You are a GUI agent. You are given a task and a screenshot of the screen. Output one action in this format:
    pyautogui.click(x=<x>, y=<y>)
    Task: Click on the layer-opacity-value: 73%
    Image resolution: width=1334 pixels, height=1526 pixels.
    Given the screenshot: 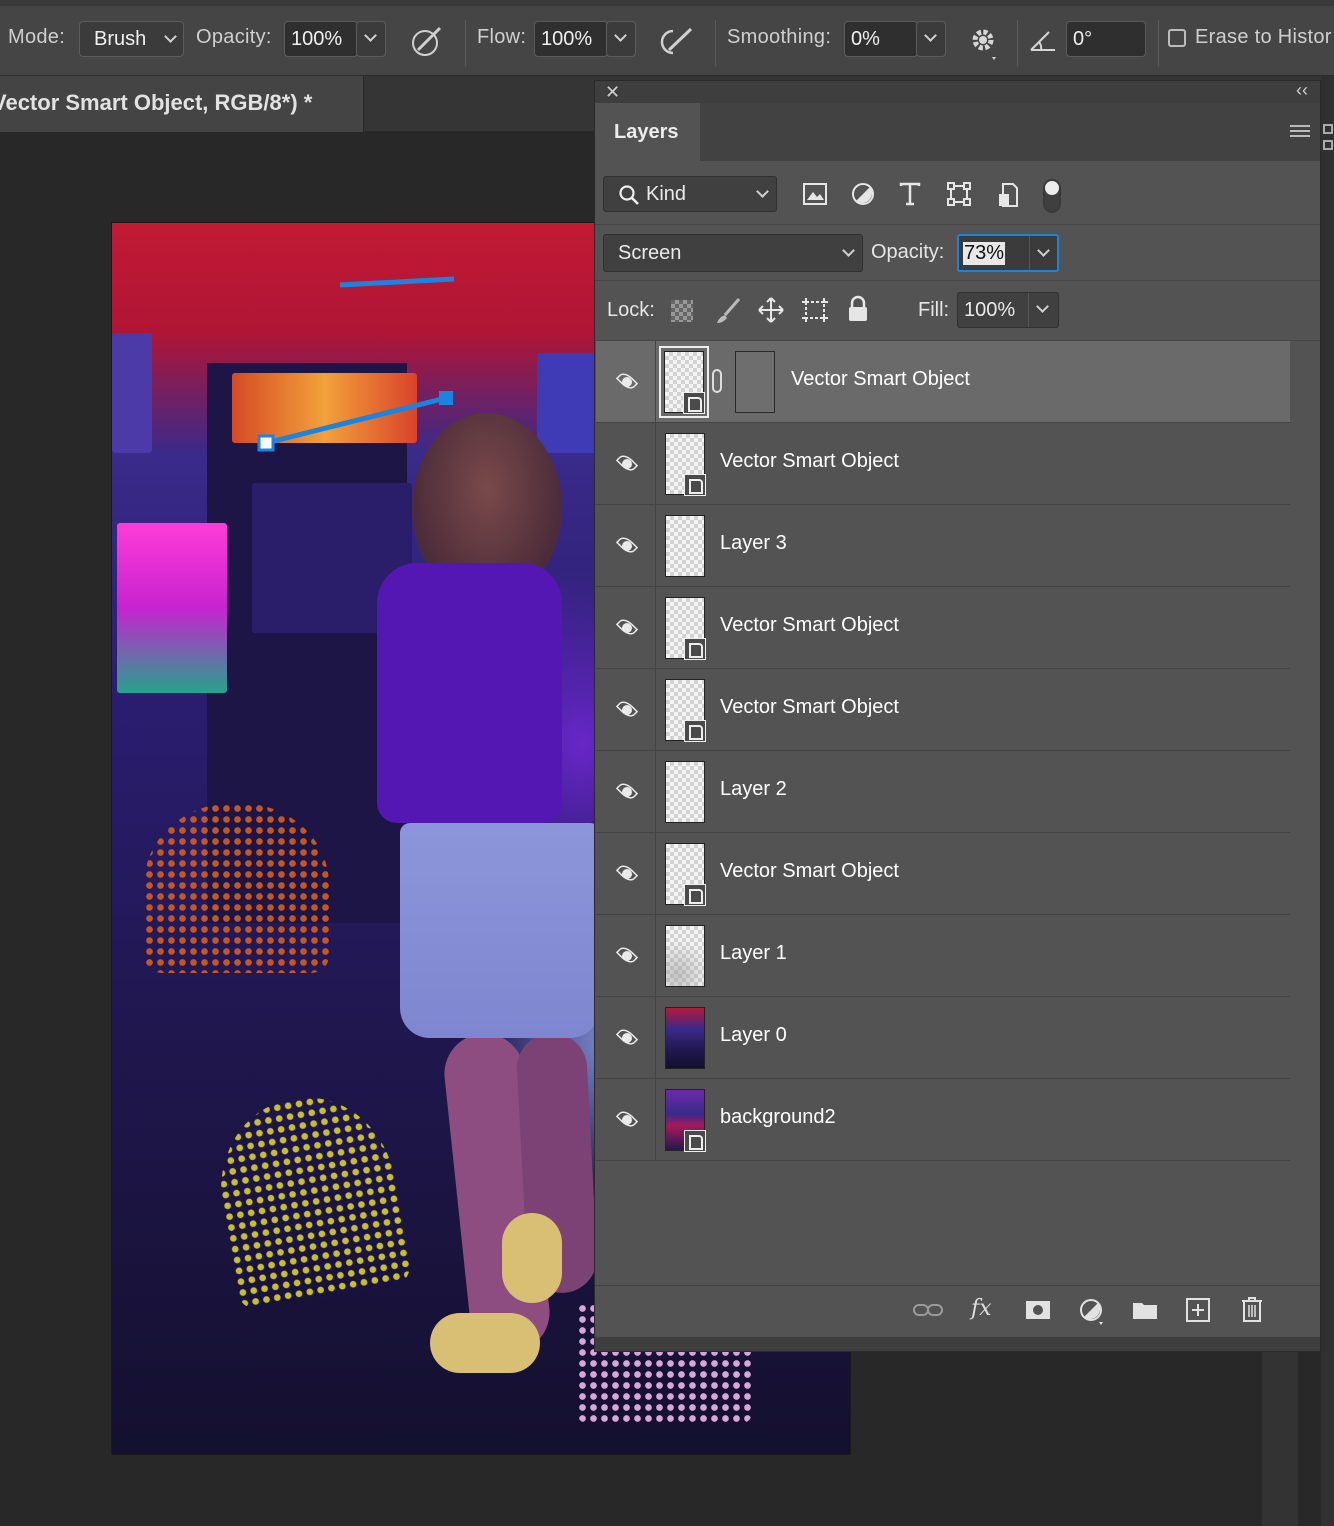 What is the action you would take?
    pyautogui.click(x=984, y=253)
    